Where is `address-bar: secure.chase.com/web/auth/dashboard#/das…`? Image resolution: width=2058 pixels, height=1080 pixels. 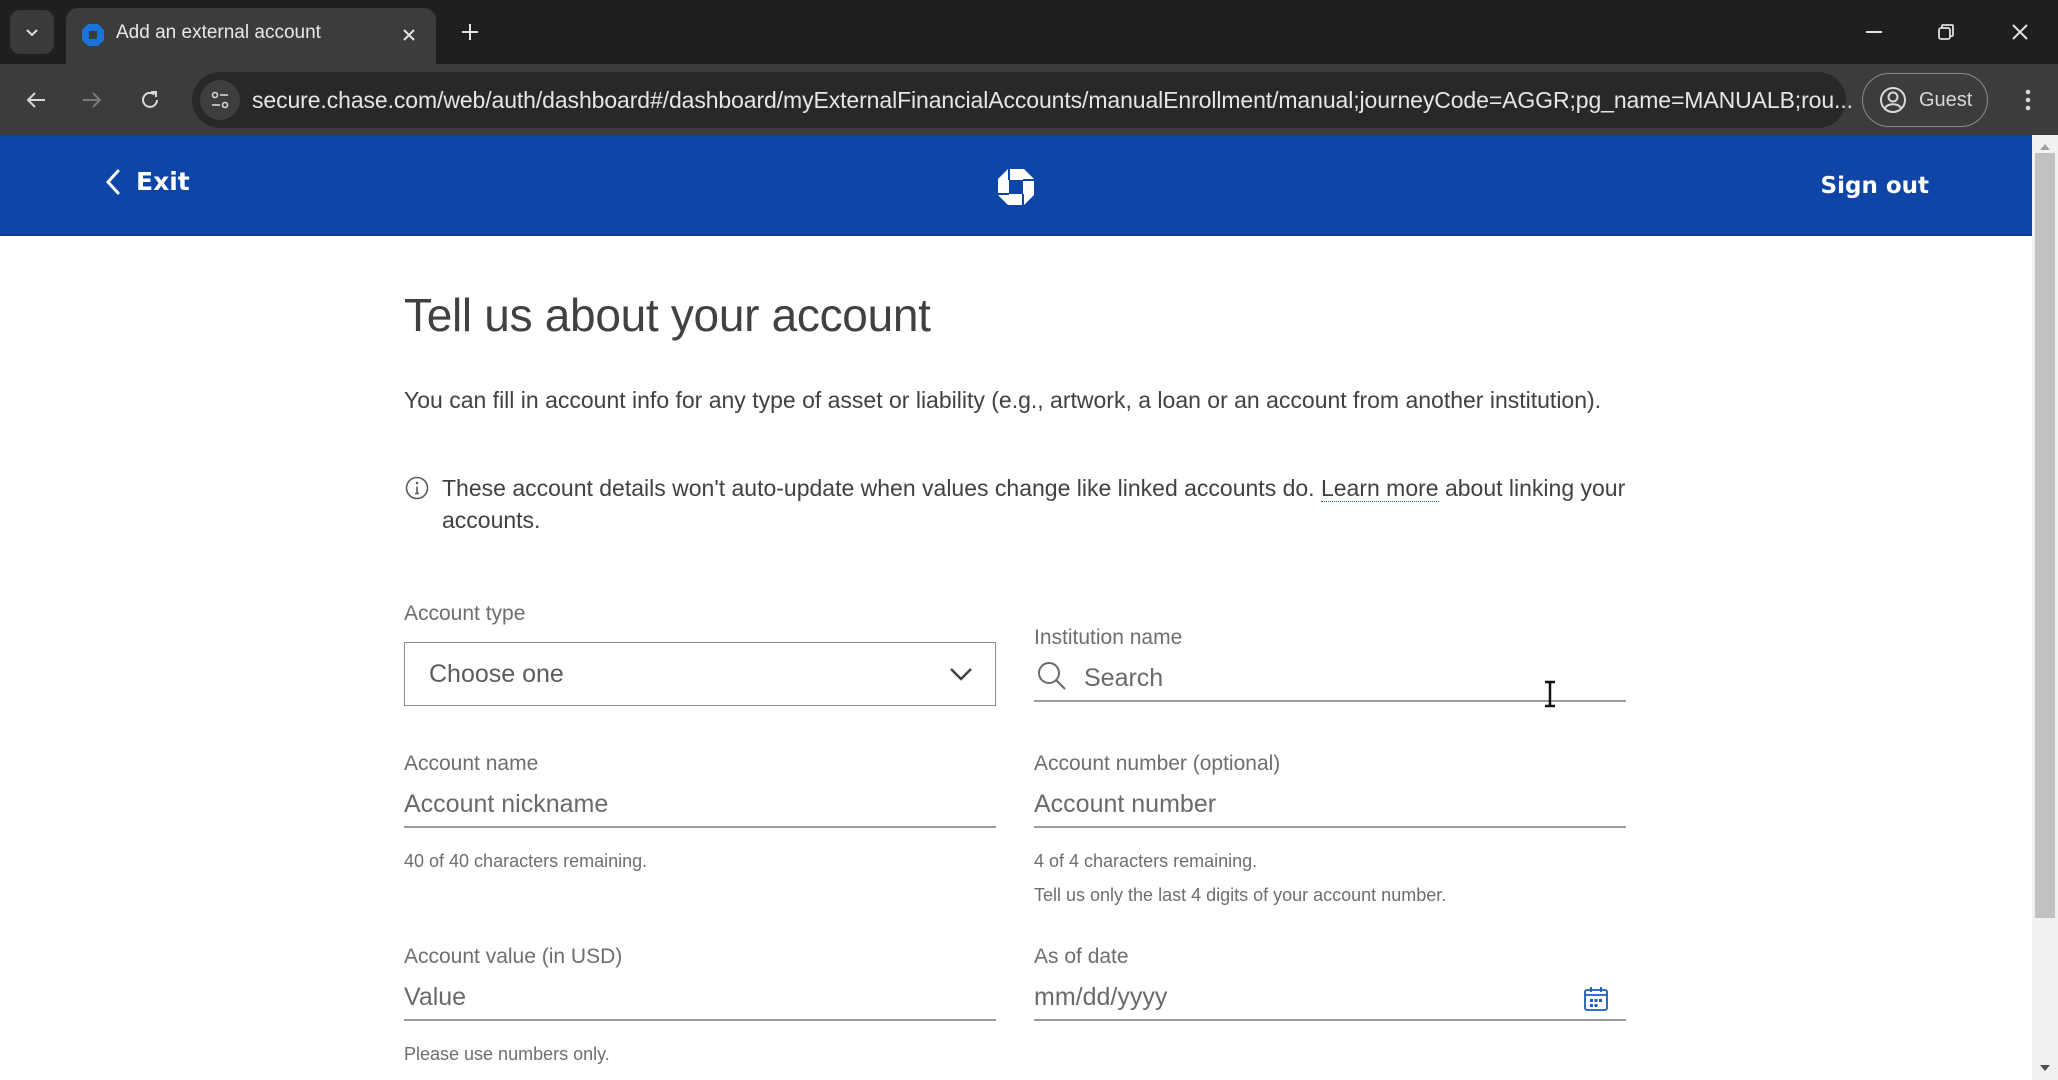 address-bar: secure.chase.com/web/auth/dashboard#/das… is located at coordinates (1022, 100).